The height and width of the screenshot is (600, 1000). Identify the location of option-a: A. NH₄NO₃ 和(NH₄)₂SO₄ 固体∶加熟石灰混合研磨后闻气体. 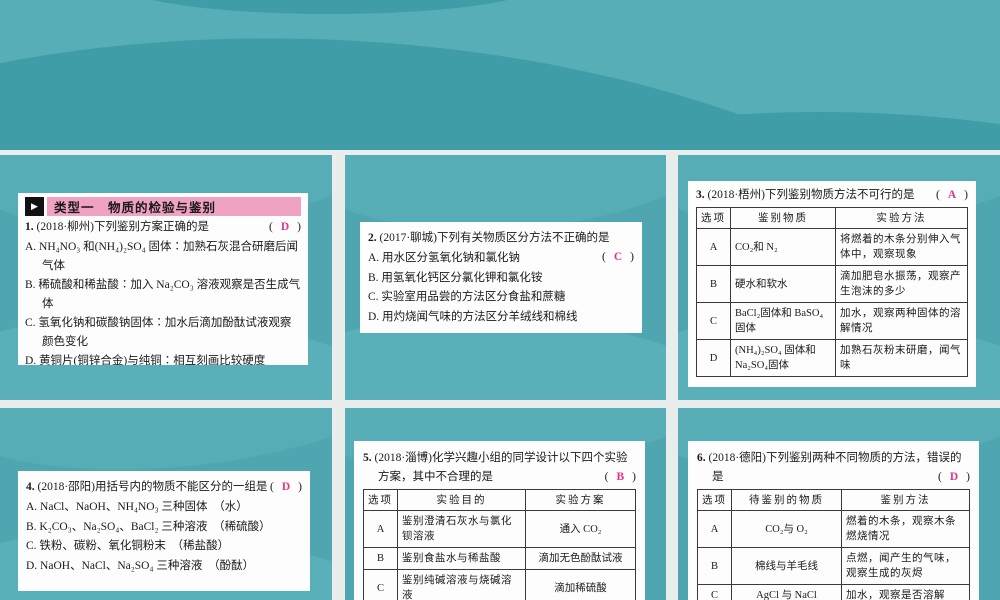
(162, 256).